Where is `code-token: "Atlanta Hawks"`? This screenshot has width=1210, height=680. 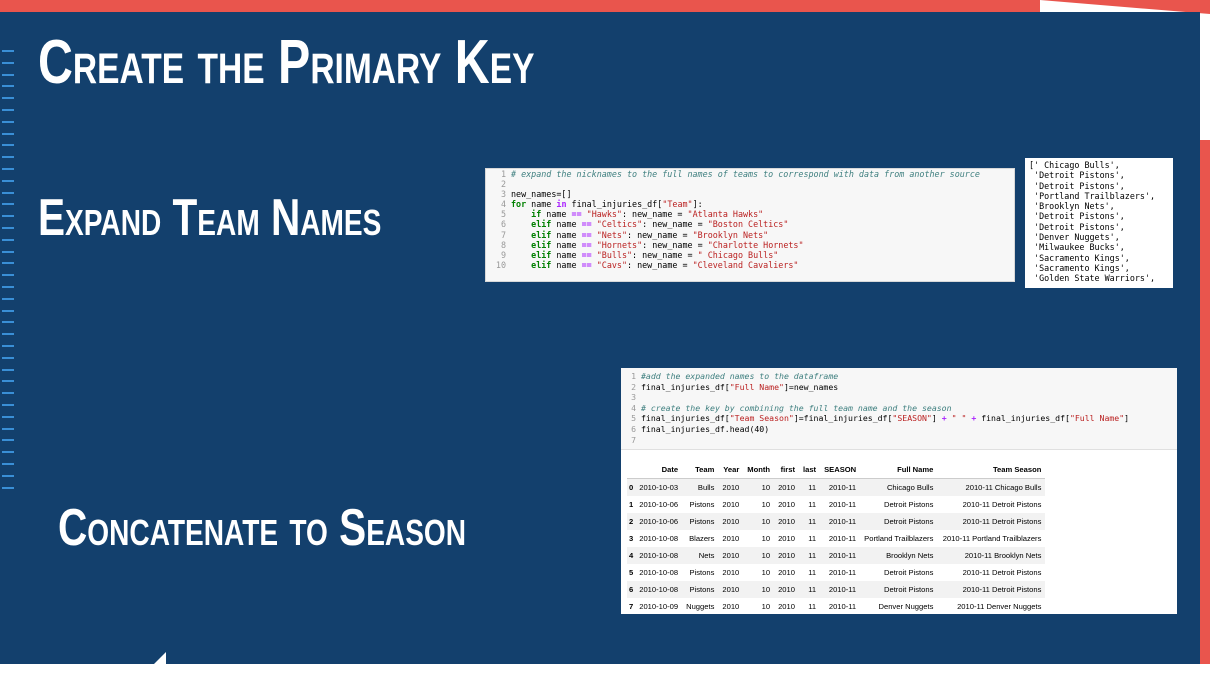 code-token: "Atlanta Hawks" is located at coordinates (725, 214).